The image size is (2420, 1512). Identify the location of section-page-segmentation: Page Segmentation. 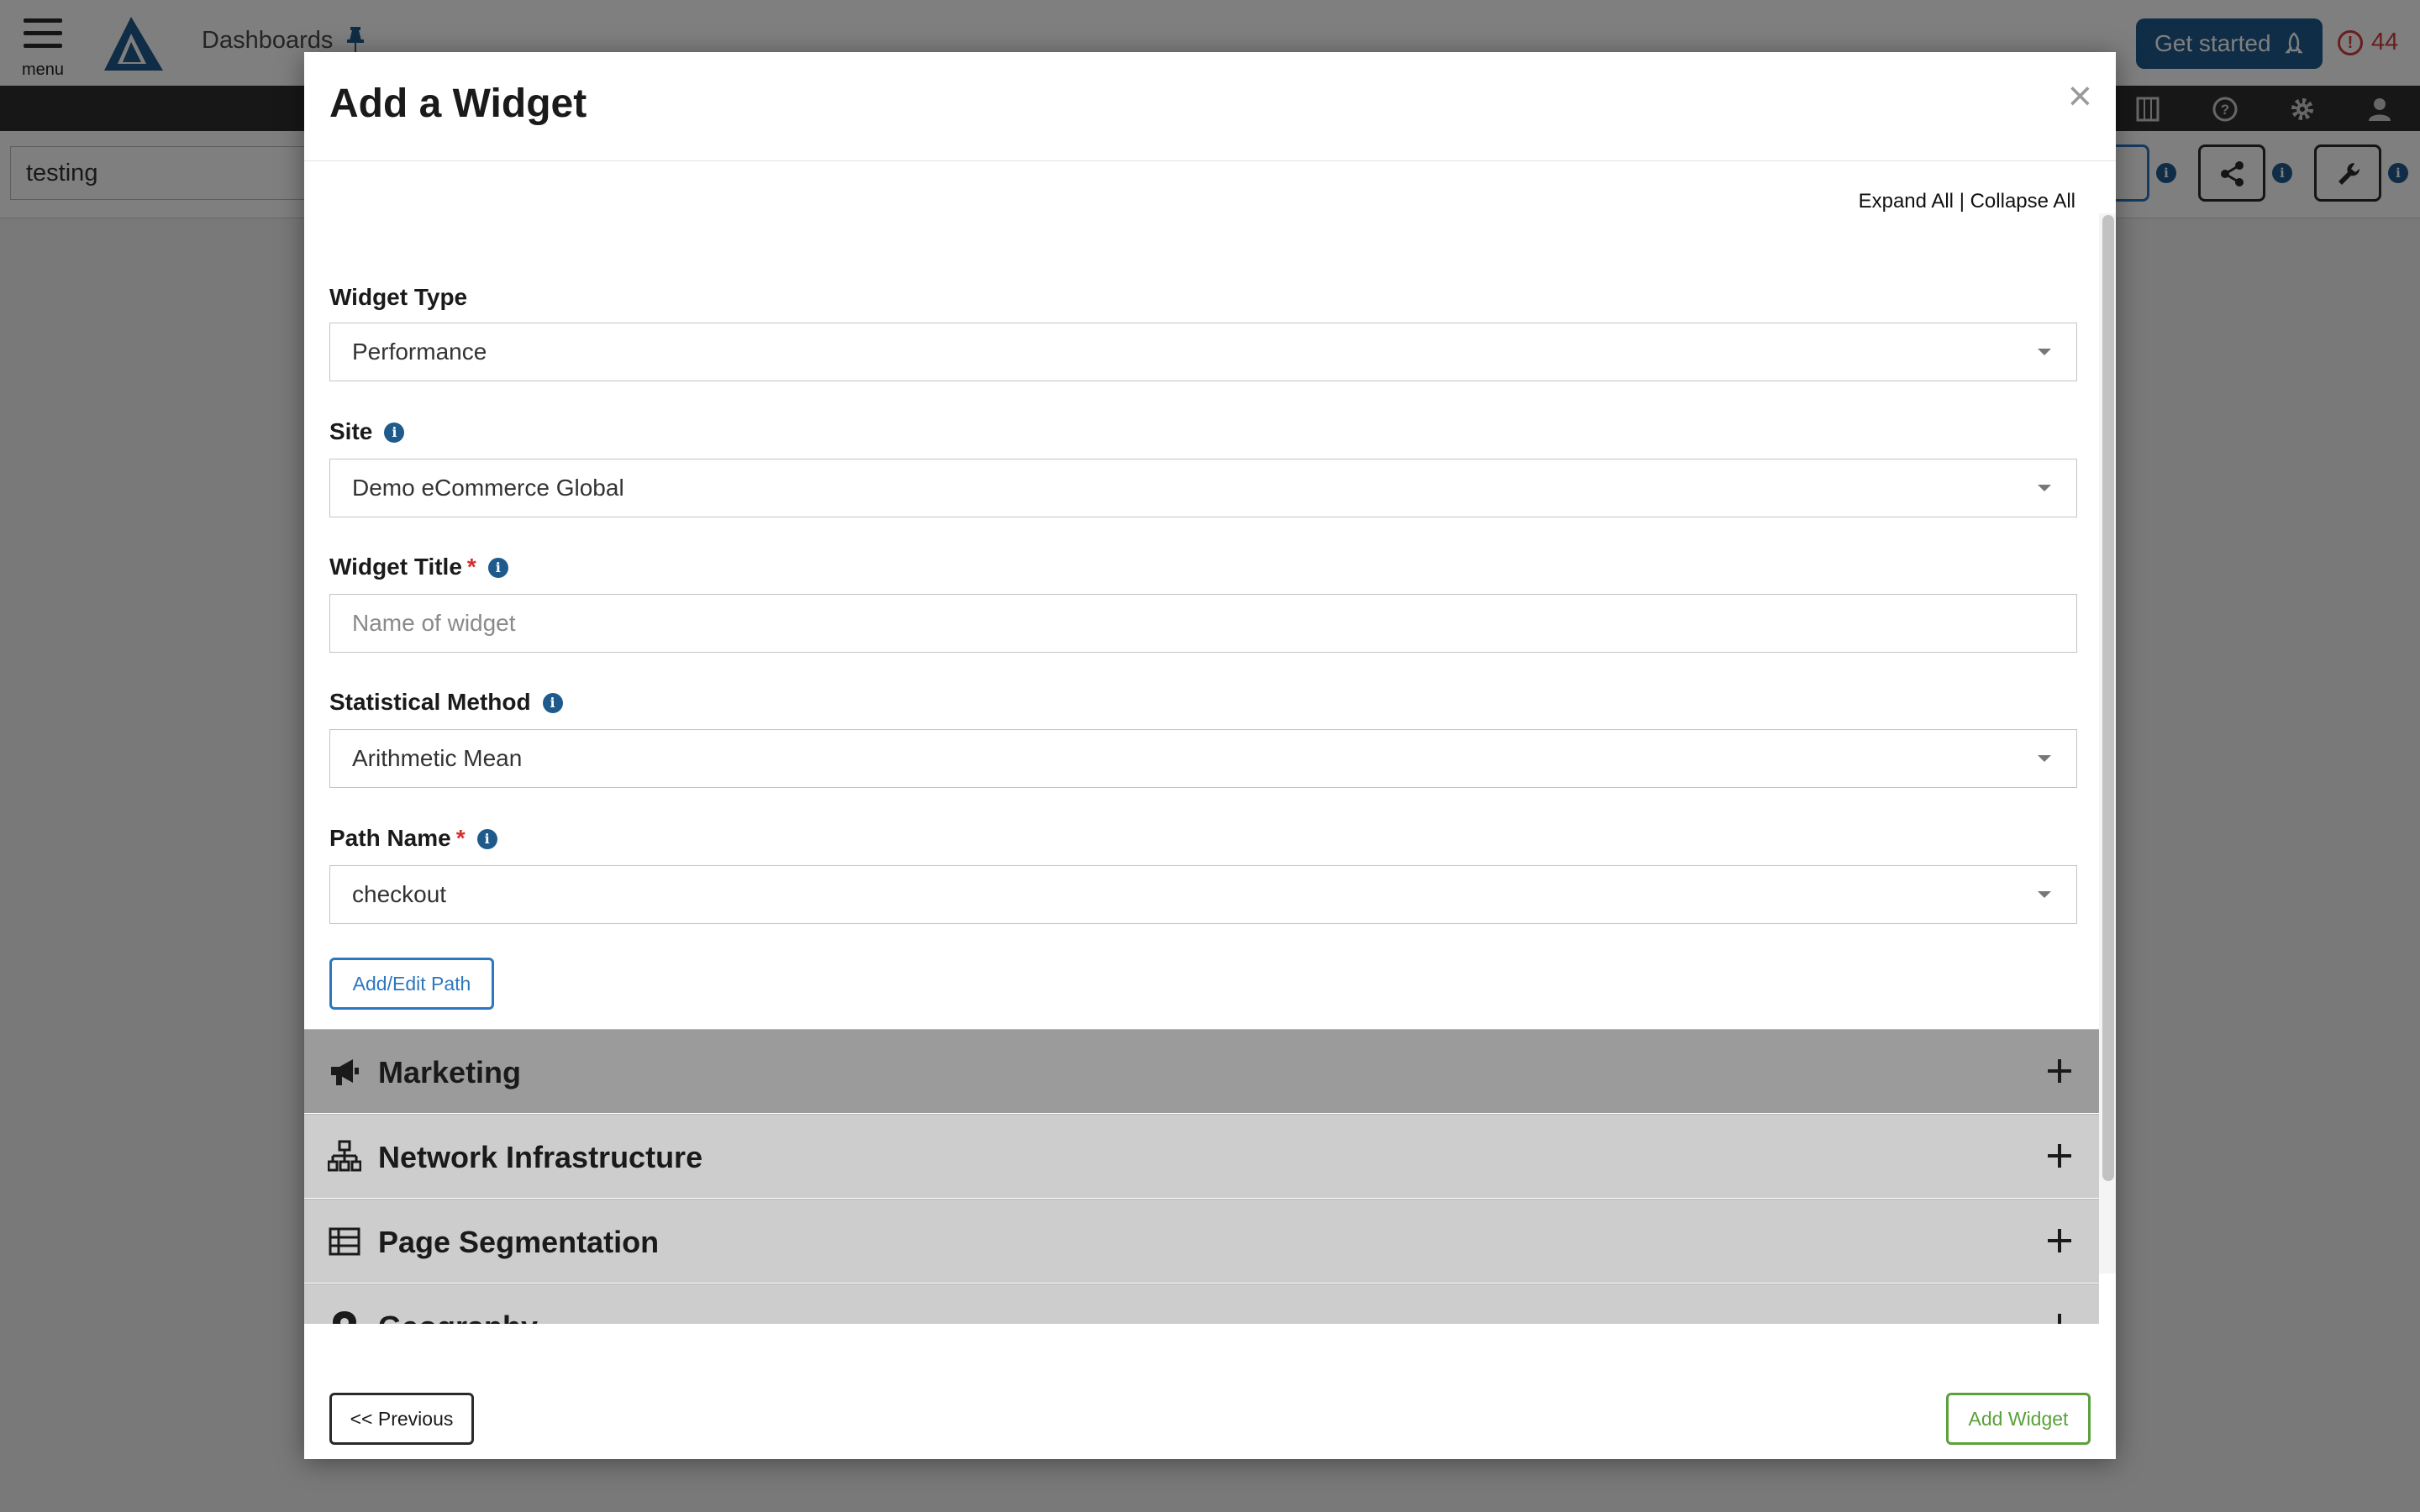
(1201, 1241).